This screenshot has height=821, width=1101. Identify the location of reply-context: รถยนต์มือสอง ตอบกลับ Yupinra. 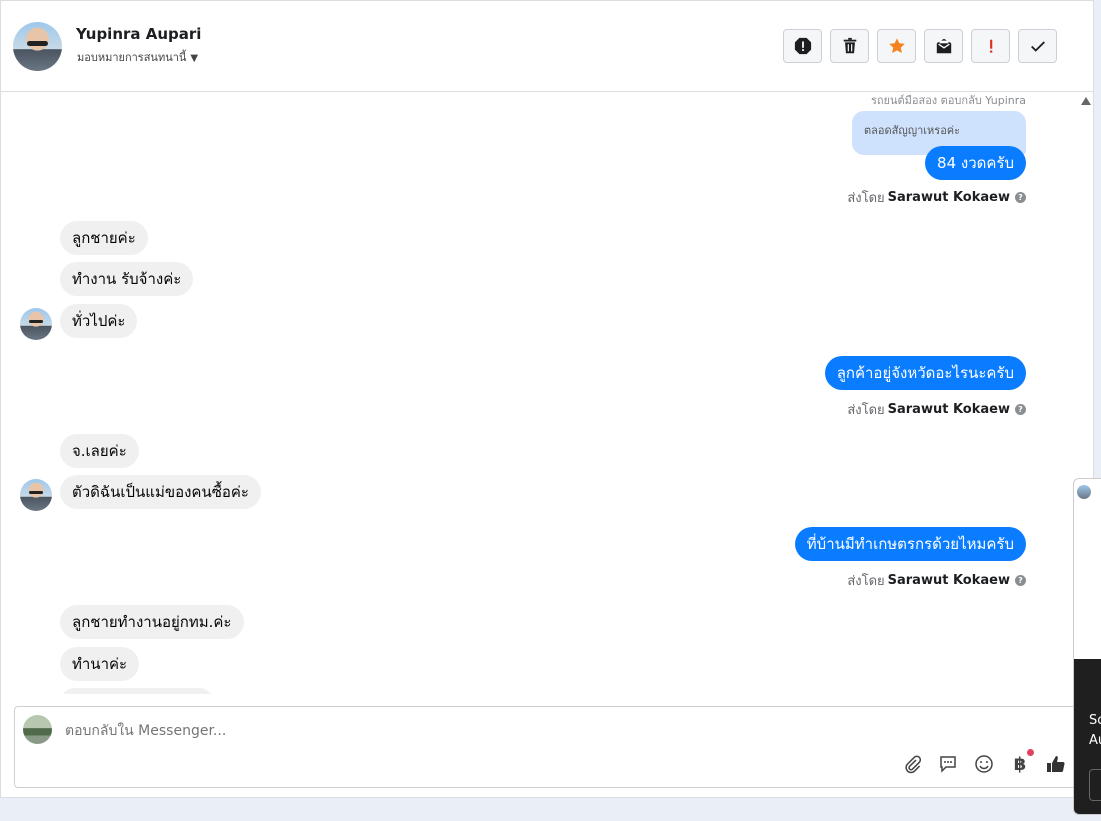
(948, 100).